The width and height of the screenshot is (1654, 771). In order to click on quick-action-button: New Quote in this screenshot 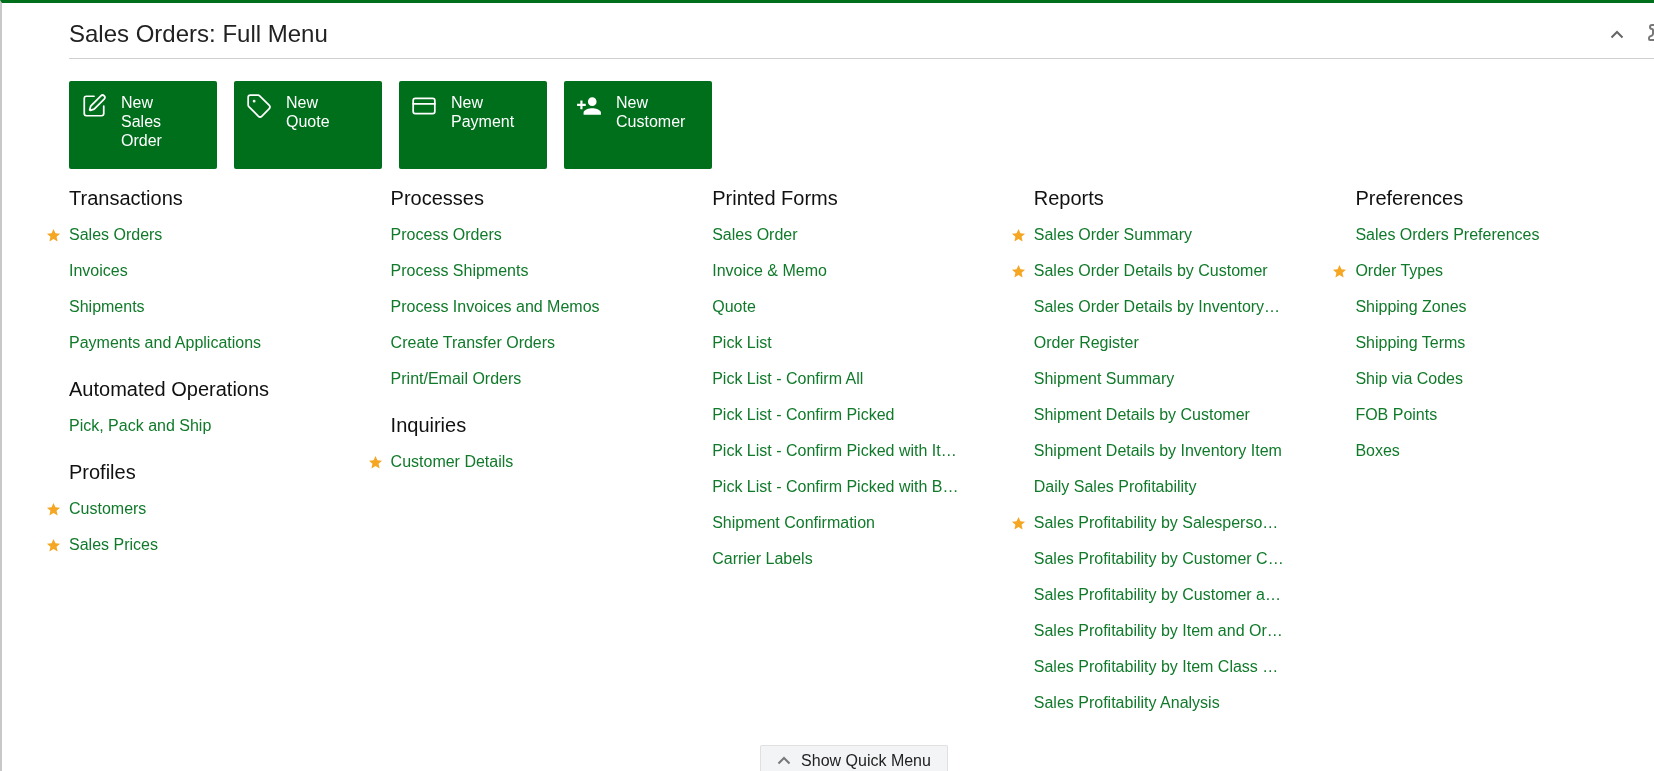, I will do `click(308, 125)`.